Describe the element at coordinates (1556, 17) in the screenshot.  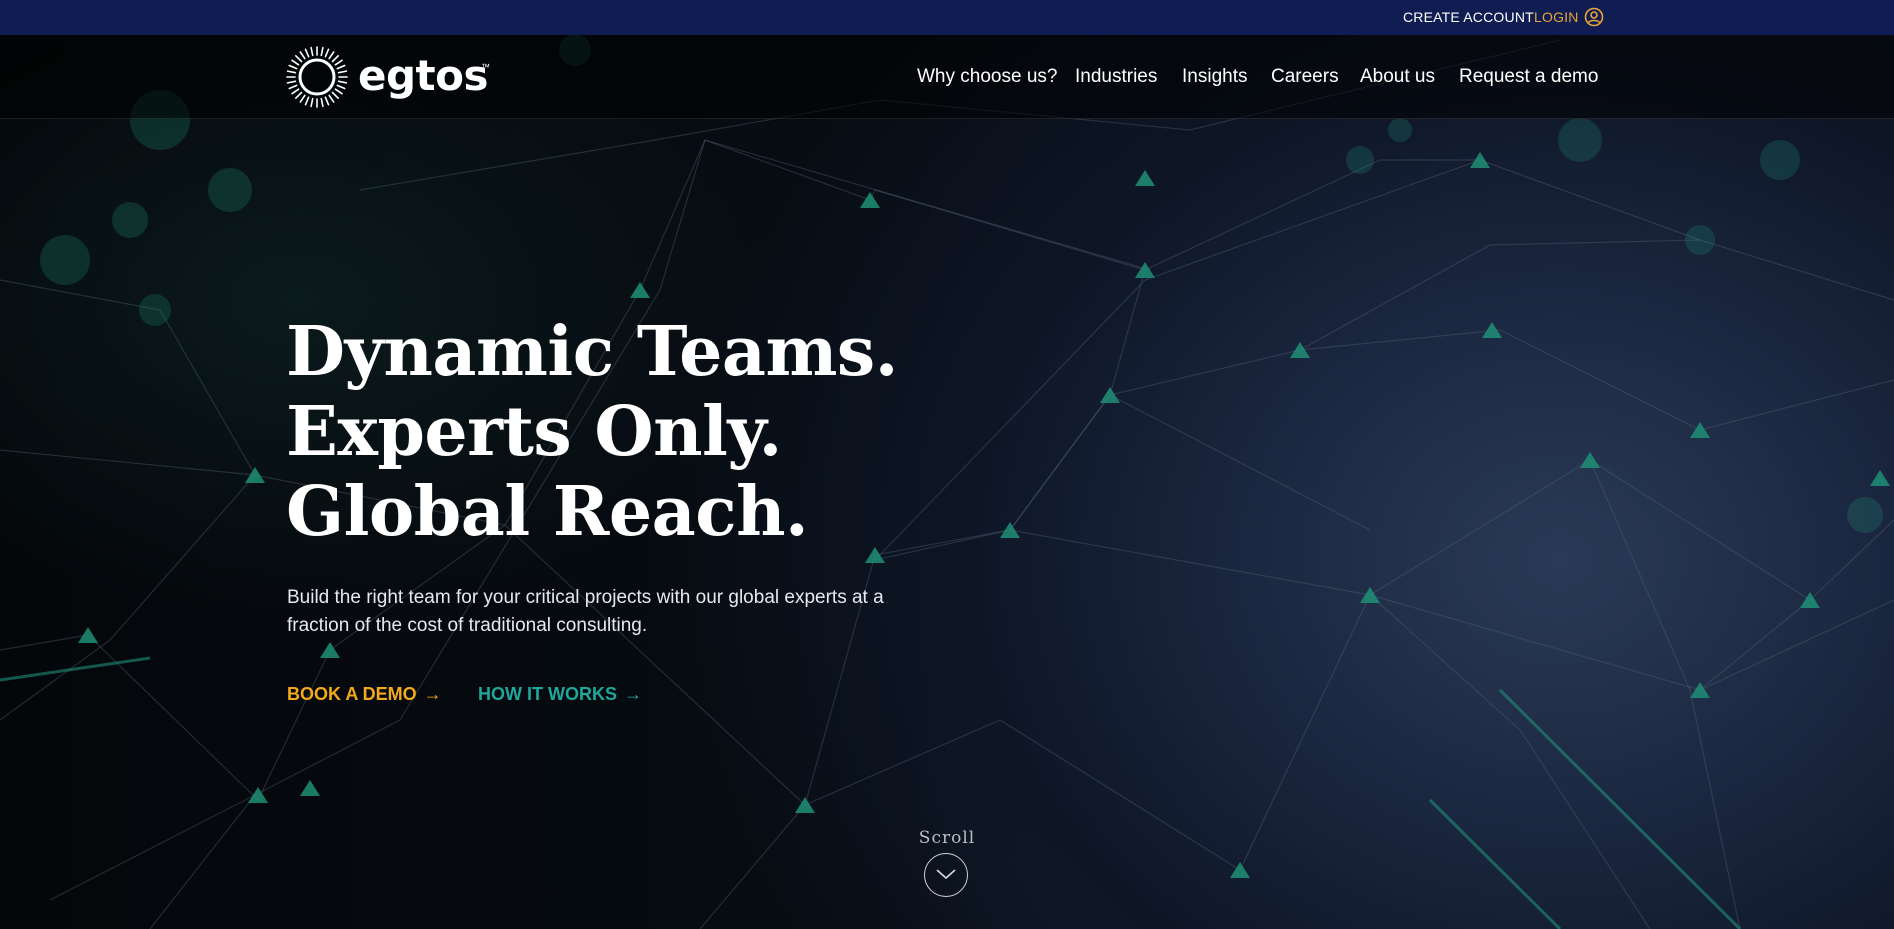
I see `login-link: LOGIN` at that location.